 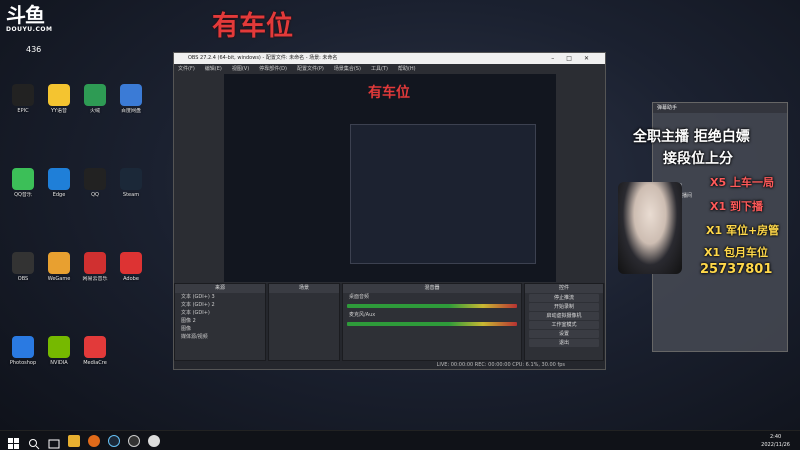 What do you see at coordinates (34, 442) in the screenshot?
I see `search-icon` at bounding box center [34, 442].